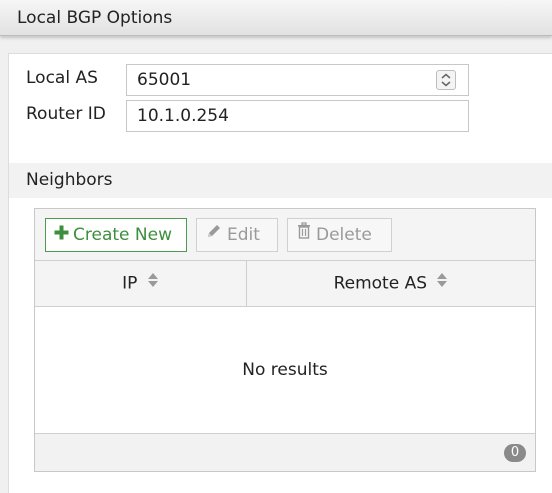  I want to click on count-badge: 0, so click(515, 453).